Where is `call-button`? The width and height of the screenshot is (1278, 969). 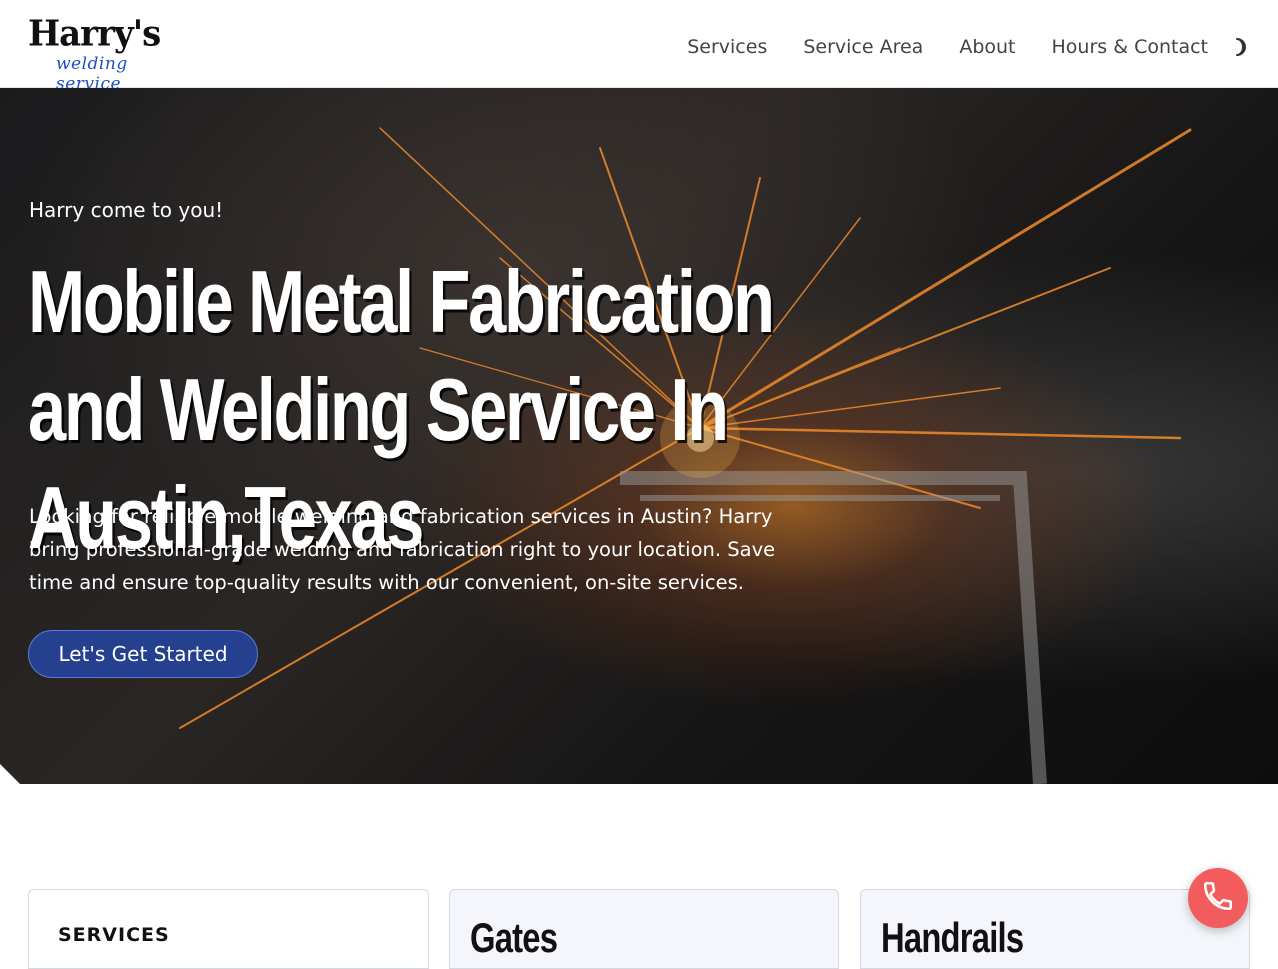
call-button is located at coordinates (1218, 898).